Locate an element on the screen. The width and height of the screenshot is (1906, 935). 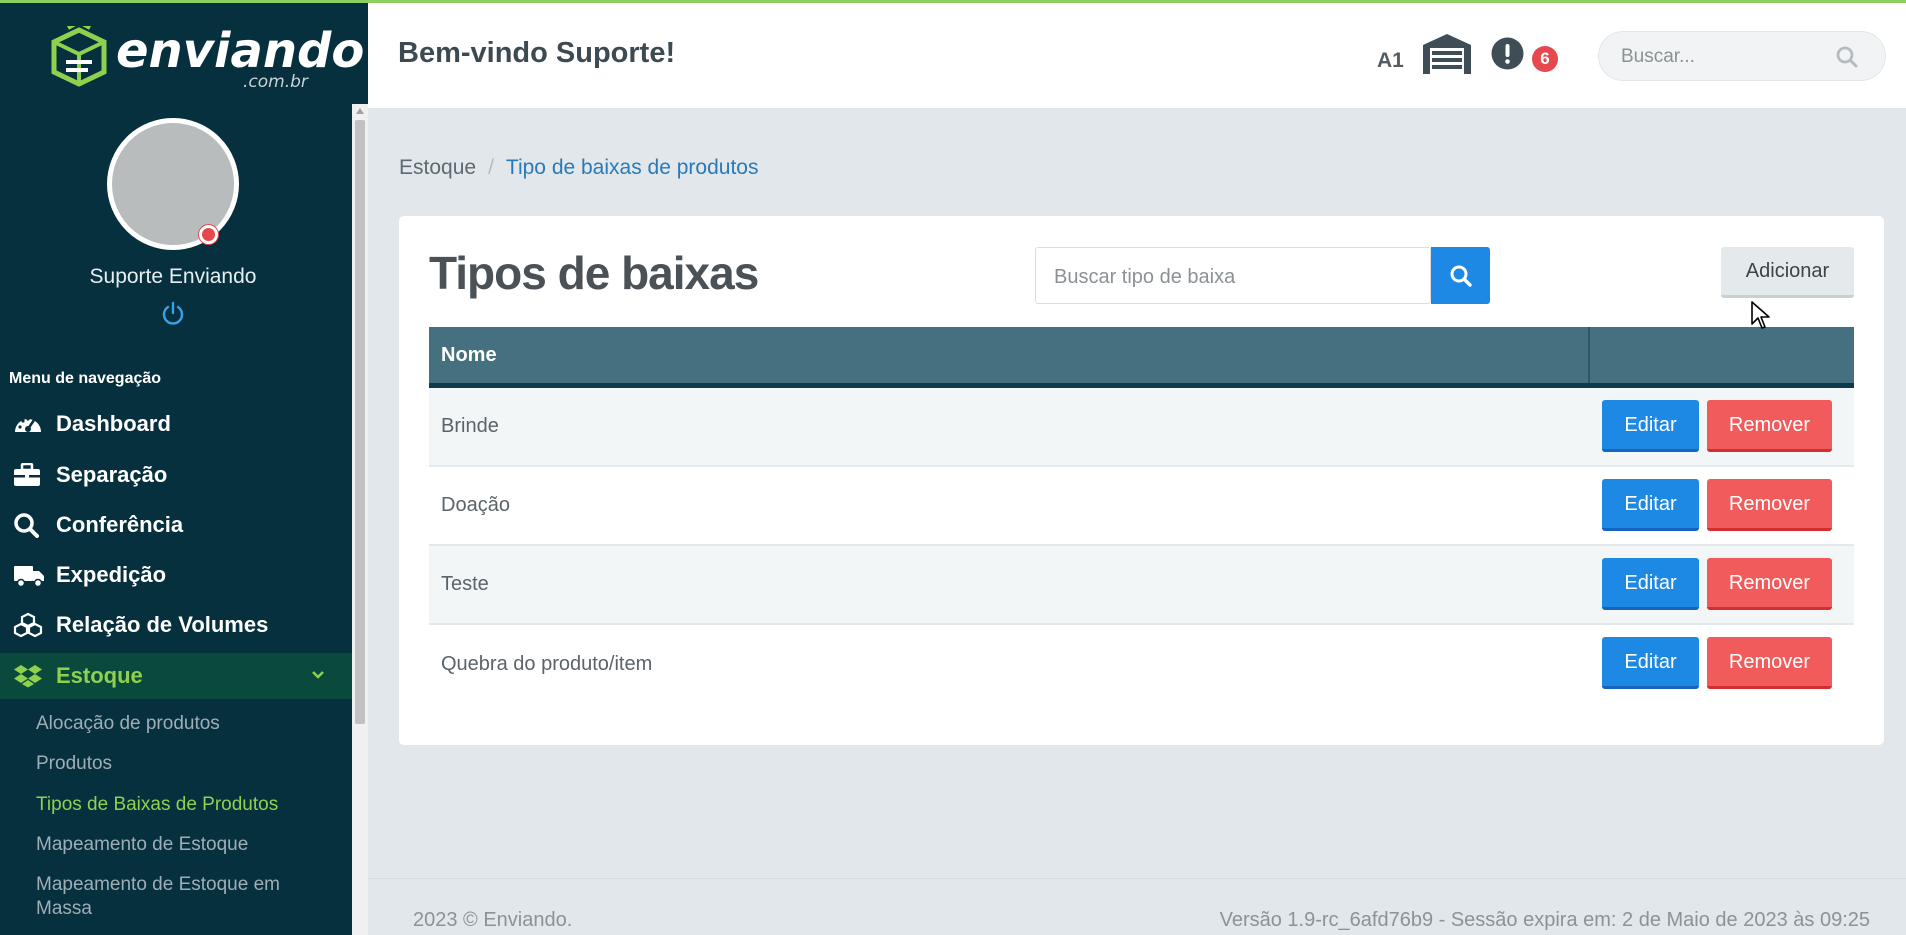
status-indicator is located at coordinates (208, 234).